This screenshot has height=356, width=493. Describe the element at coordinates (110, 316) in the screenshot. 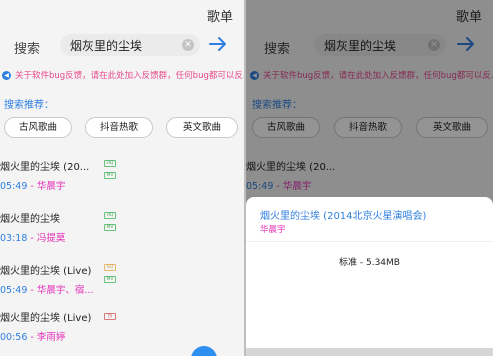

I see `package-badge: 包` at that location.